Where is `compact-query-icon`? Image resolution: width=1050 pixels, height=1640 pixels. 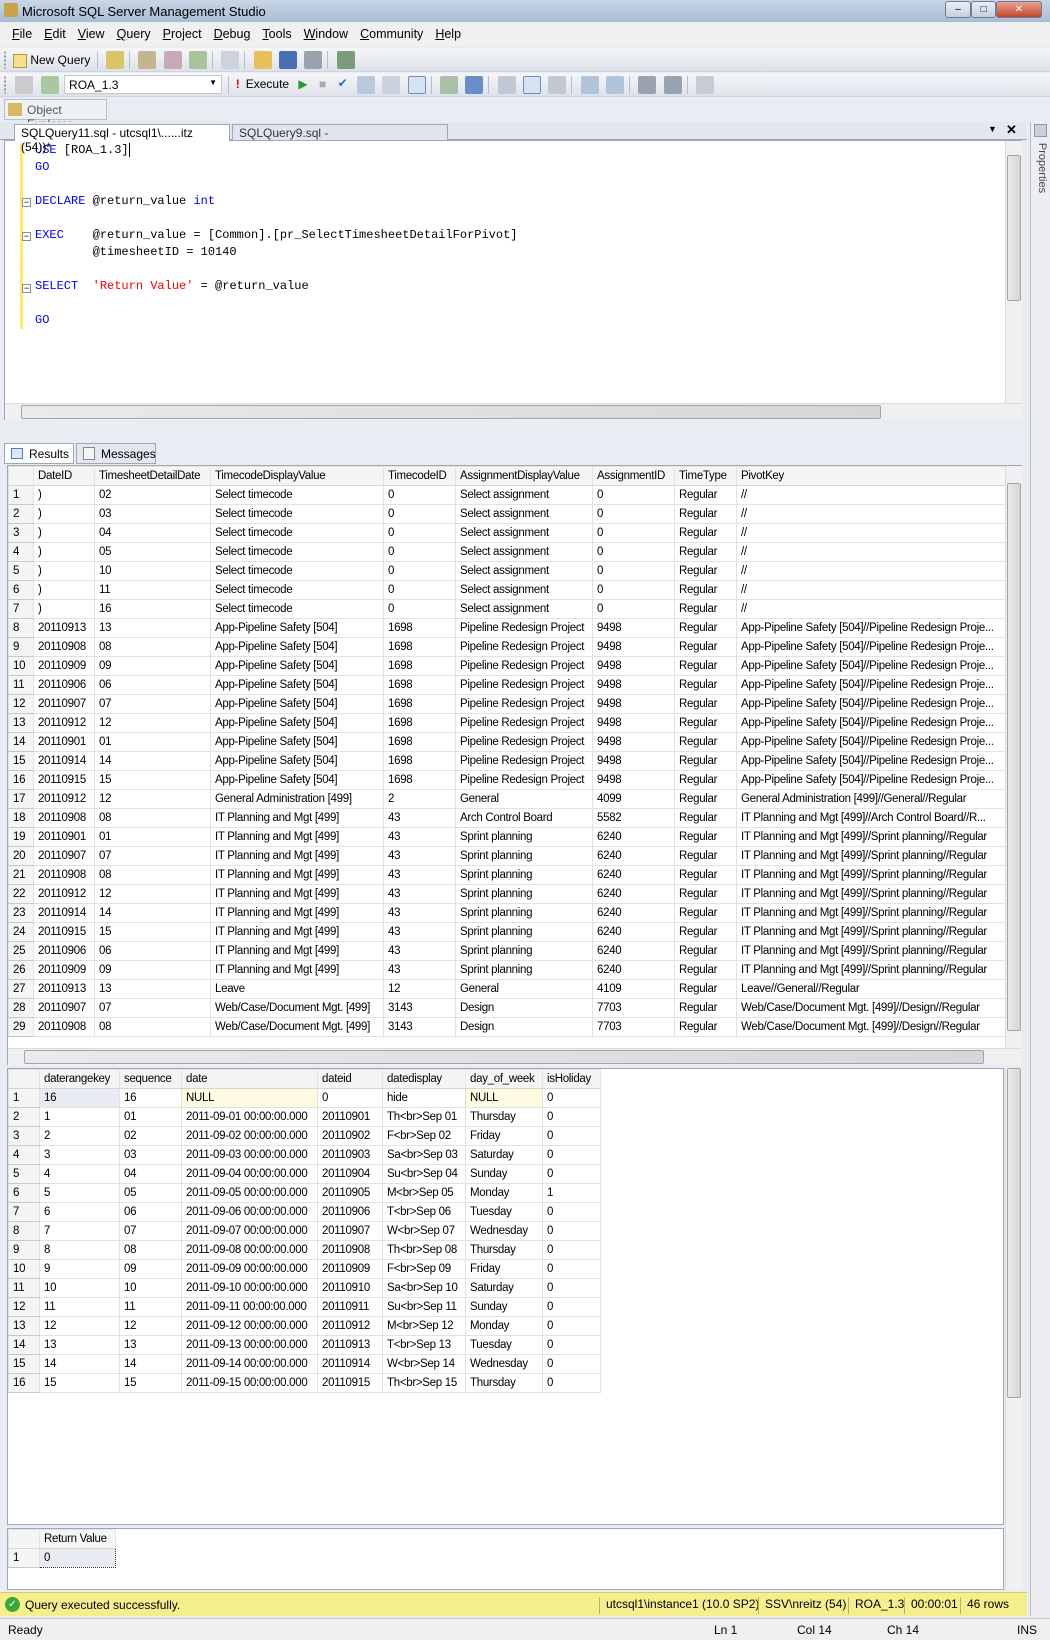
compact-query-icon is located at coordinates (230, 60).